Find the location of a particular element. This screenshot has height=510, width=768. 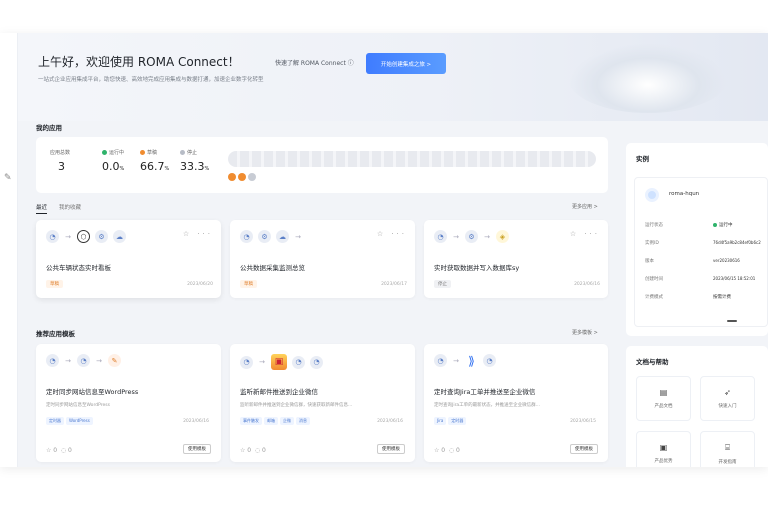

connector-icon: ⚙ is located at coordinates (471, 236).